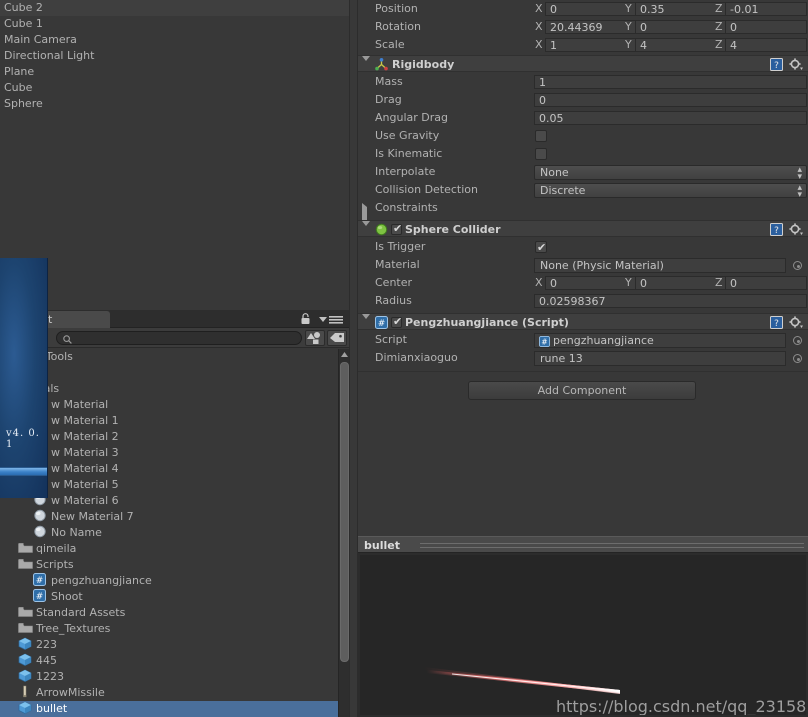 The height and width of the screenshot is (717, 808). I want to click on hierarchy-item: Cube, so click(174, 88).